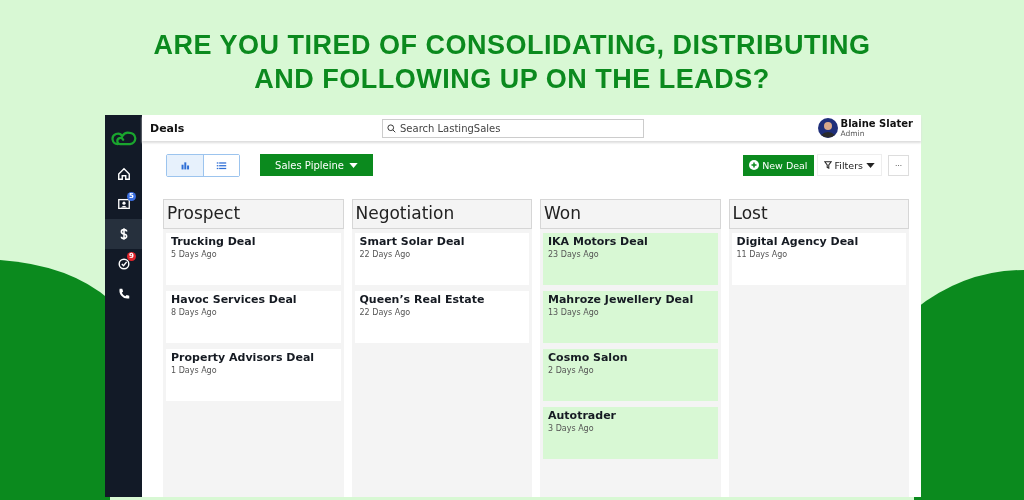  I want to click on list-icon, so click(221, 165).